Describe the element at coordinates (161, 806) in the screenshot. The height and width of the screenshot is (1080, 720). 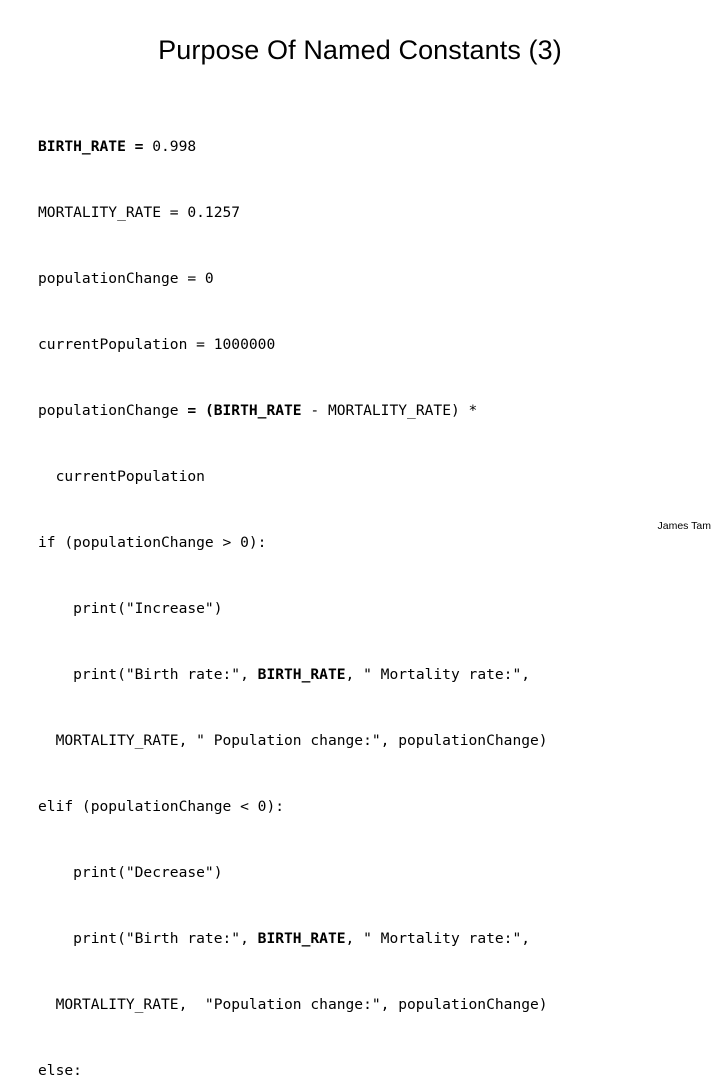
I see `code-line: elif (populationChange < 0):` at that location.